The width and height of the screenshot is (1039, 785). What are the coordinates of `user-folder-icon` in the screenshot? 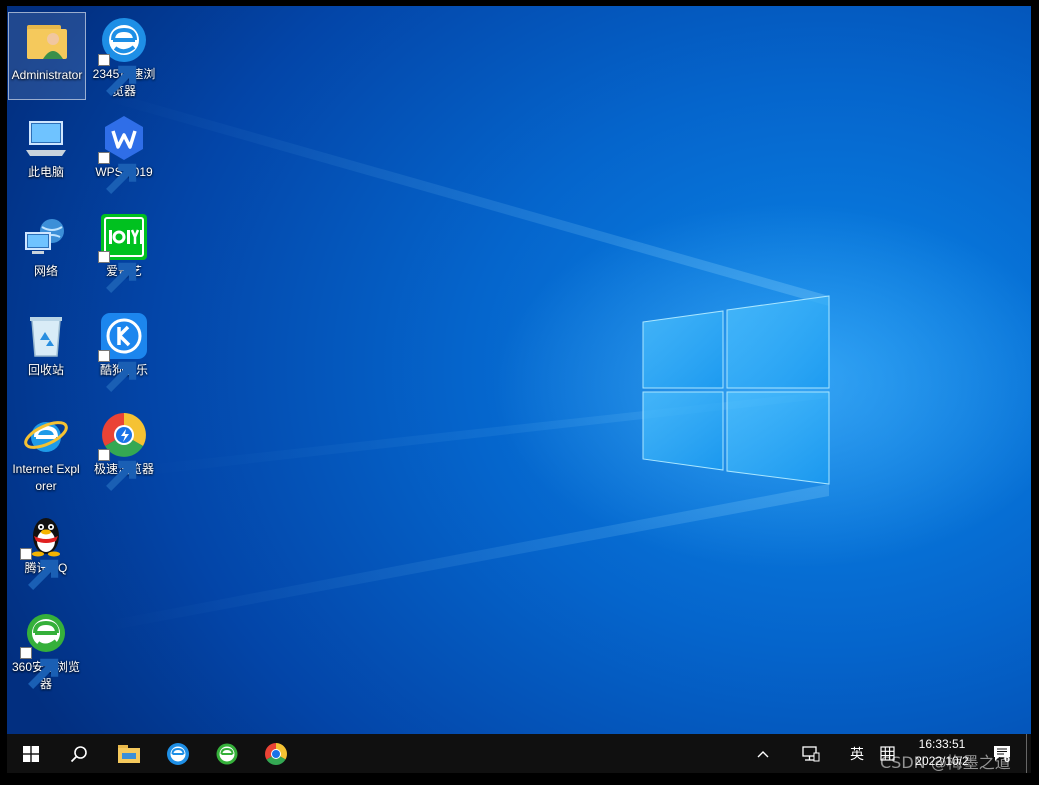 It's located at (47, 41).